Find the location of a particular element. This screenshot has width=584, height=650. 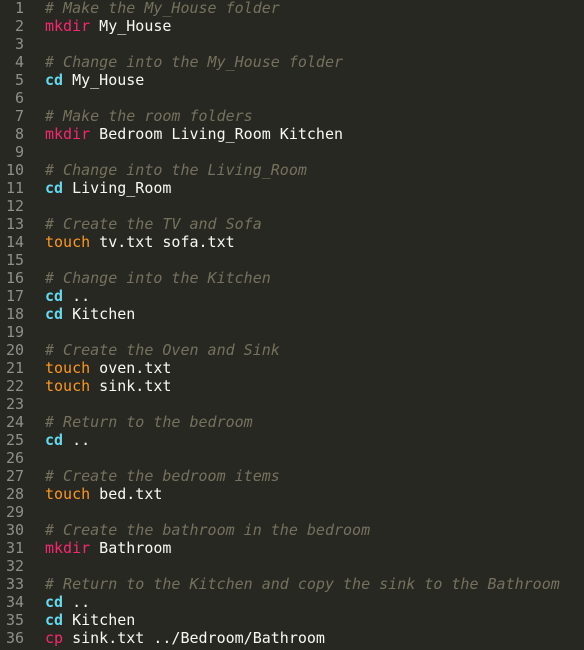

code-line: 35 cd Kitchen is located at coordinates (292, 620).